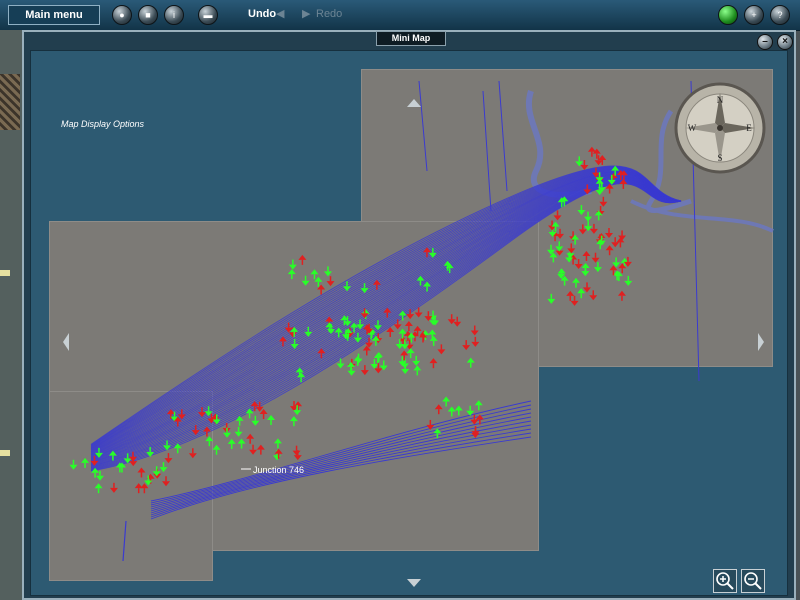  What do you see at coordinates (54, 15) in the screenshot?
I see `main-menu-button: Main menu` at bounding box center [54, 15].